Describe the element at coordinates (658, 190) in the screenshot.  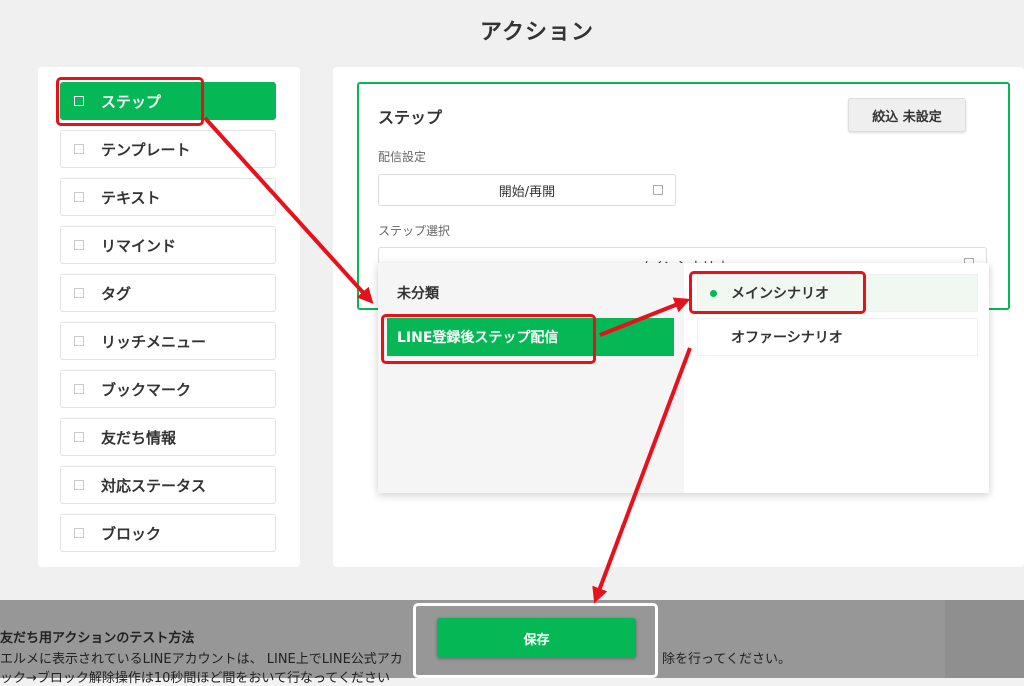
I see `dropdown-toggle-icon` at that location.